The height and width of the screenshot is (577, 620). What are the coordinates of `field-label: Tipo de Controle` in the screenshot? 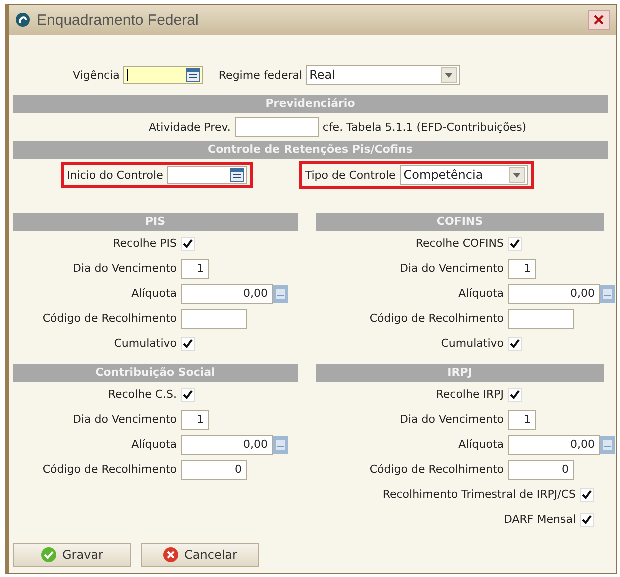 It's located at (350, 175).